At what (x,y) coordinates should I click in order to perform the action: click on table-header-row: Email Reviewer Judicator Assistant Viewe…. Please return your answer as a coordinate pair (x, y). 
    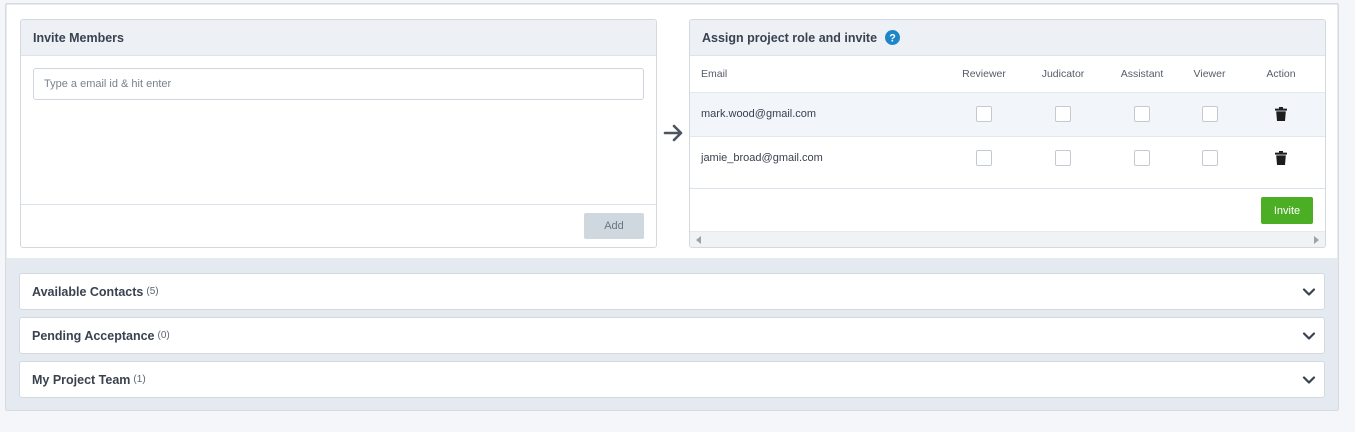
    Looking at the image, I should click on (1007, 74).